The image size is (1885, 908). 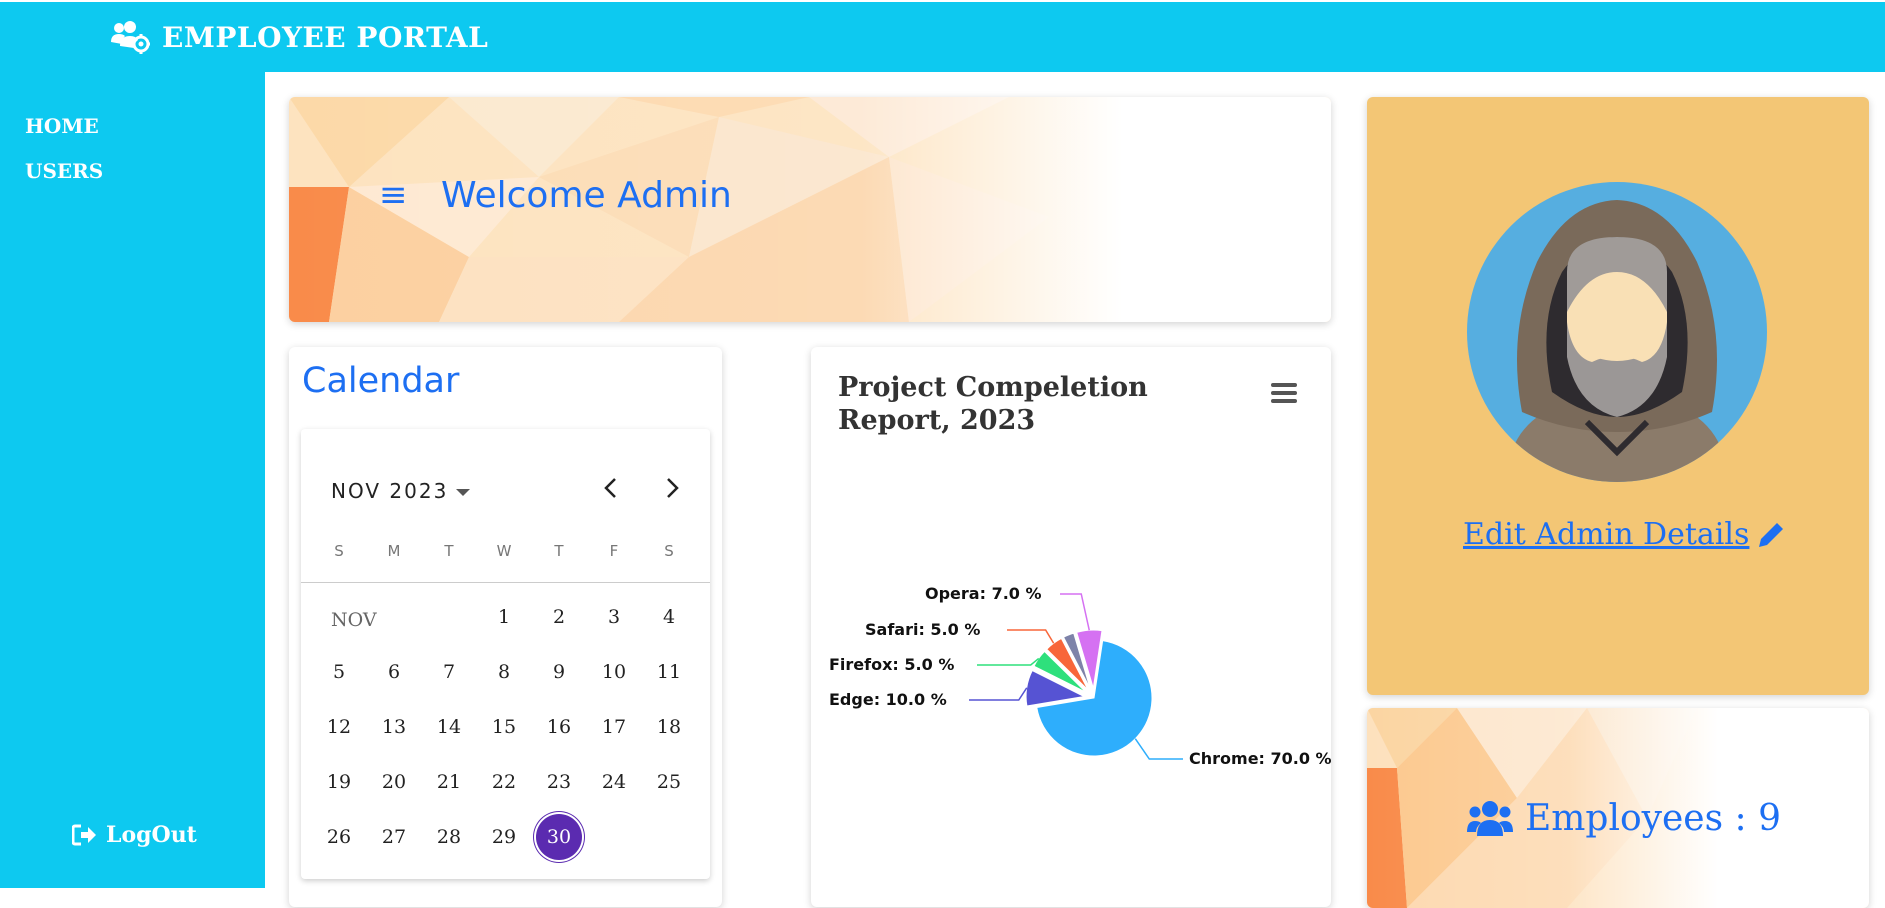 What do you see at coordinates (614, 551) in the screenshot?
I see `weekday-label: F` at bounding box center [614, 551].